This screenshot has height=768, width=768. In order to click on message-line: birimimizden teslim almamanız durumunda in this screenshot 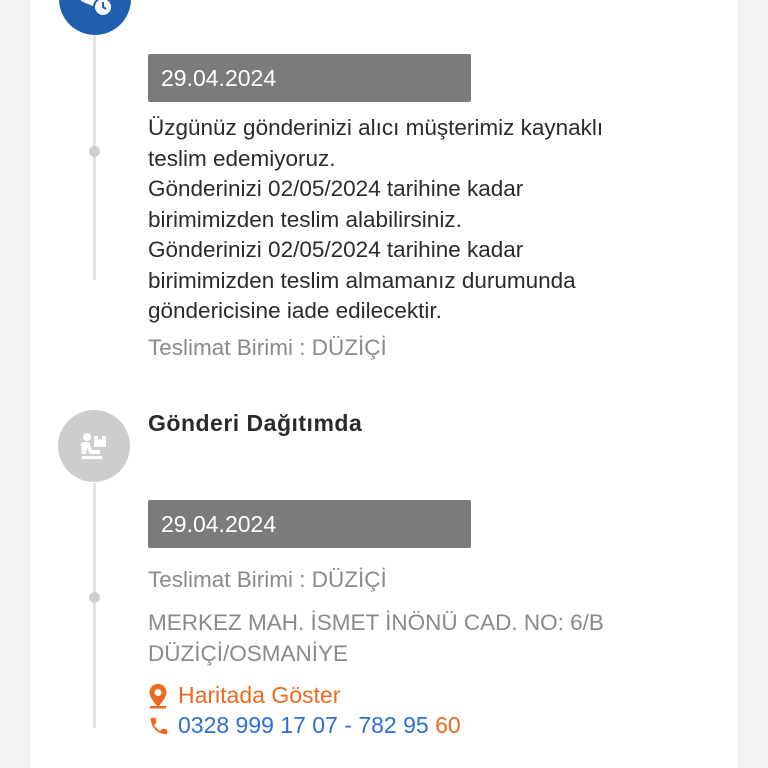, I will do `click(362, 280)`.